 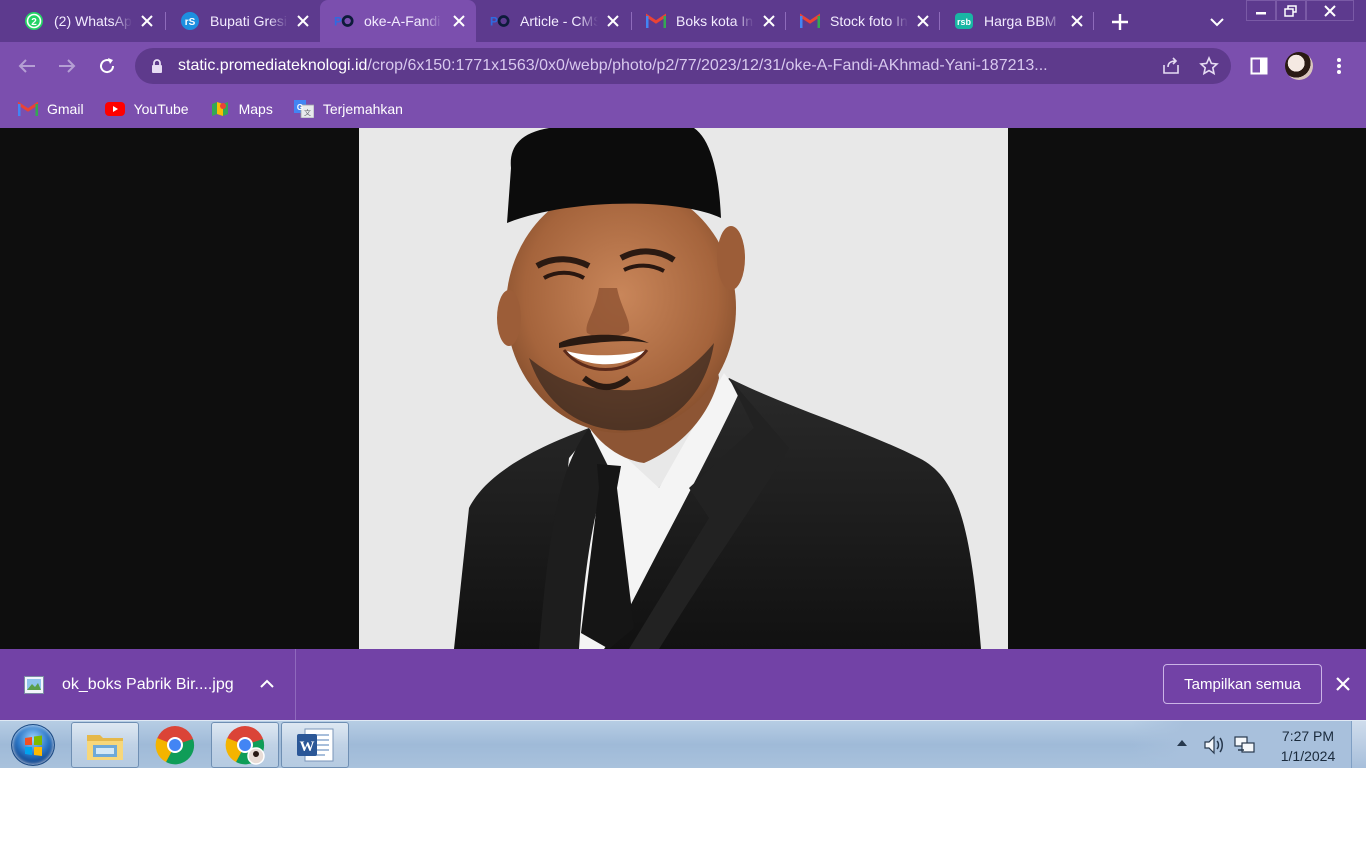 I want to click on close-icon, so click(x=1330, y=10).